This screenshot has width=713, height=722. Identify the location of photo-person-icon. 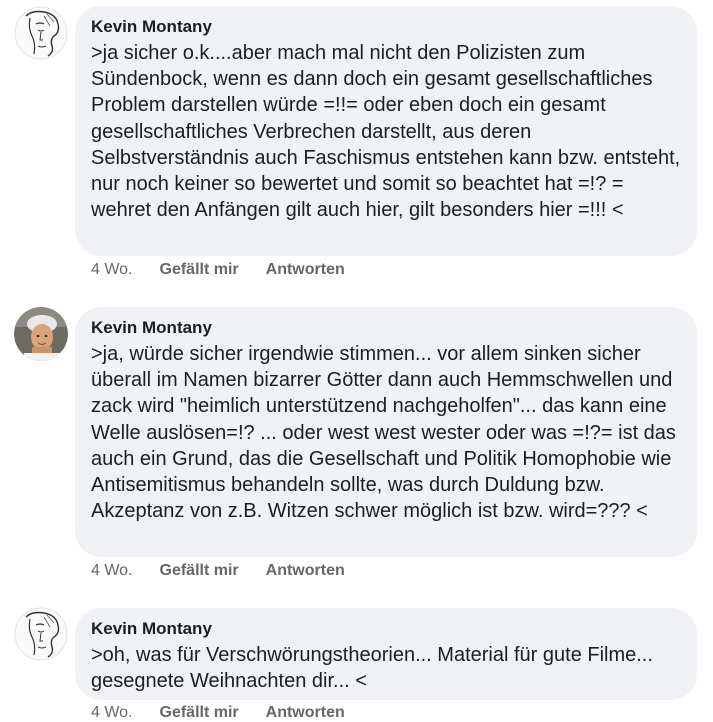
(41, 334).